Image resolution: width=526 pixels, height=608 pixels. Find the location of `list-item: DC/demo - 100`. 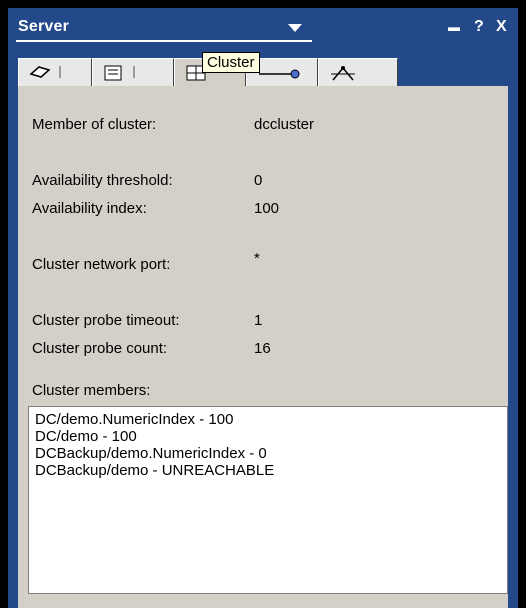

list-item: DC/demo - 100 is located at coordinates (268, 436).